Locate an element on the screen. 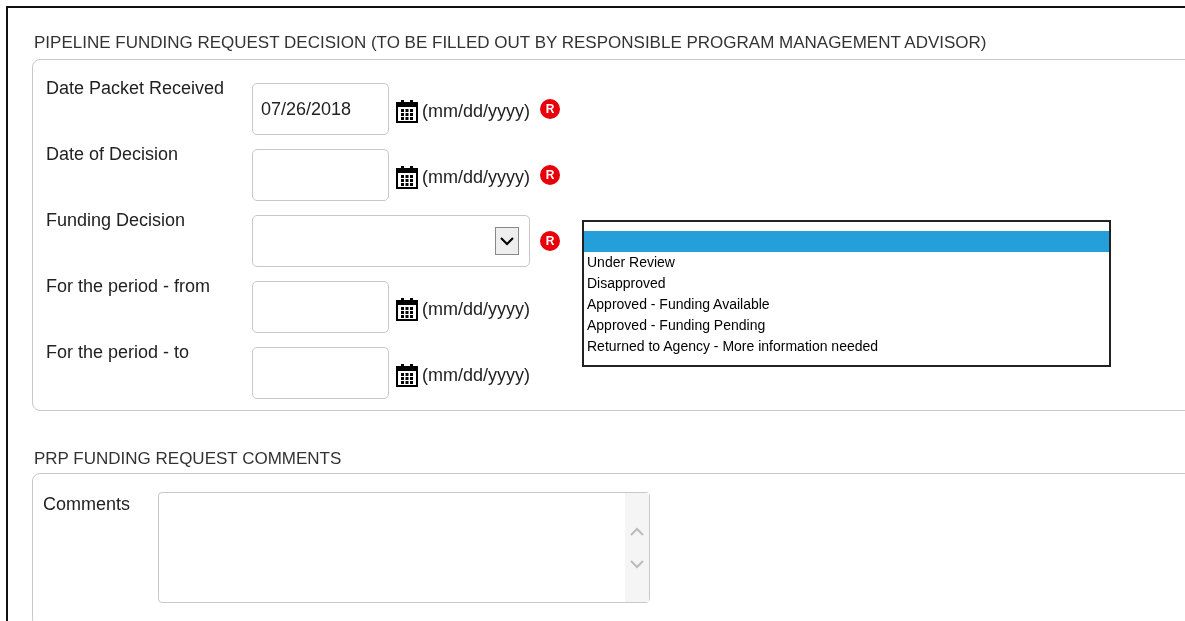 The image size is (1185, 621). field-label: Date Packet Received is located at coordinates (135, 88).